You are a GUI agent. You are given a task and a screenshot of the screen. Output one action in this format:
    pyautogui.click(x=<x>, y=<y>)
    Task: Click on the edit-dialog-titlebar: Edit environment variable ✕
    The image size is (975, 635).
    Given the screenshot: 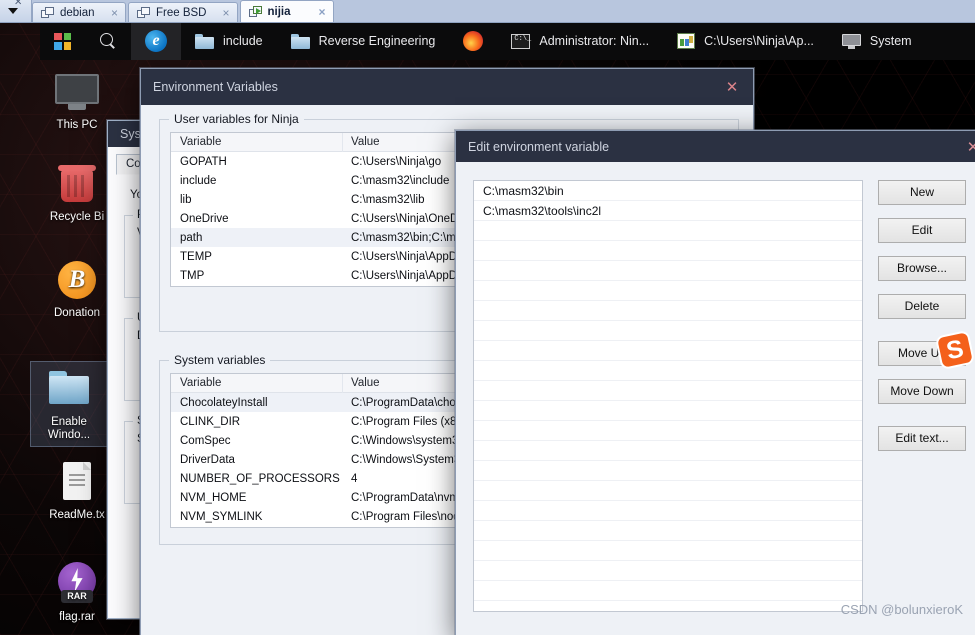 What is the action you would take?
    pyautogui.click(x=715, y=146)
    